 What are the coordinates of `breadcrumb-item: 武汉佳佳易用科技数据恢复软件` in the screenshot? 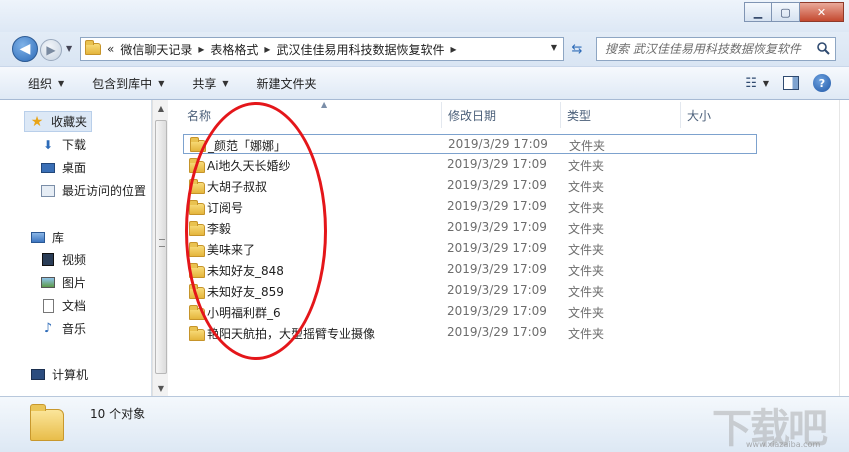 It's located at (360, 49).